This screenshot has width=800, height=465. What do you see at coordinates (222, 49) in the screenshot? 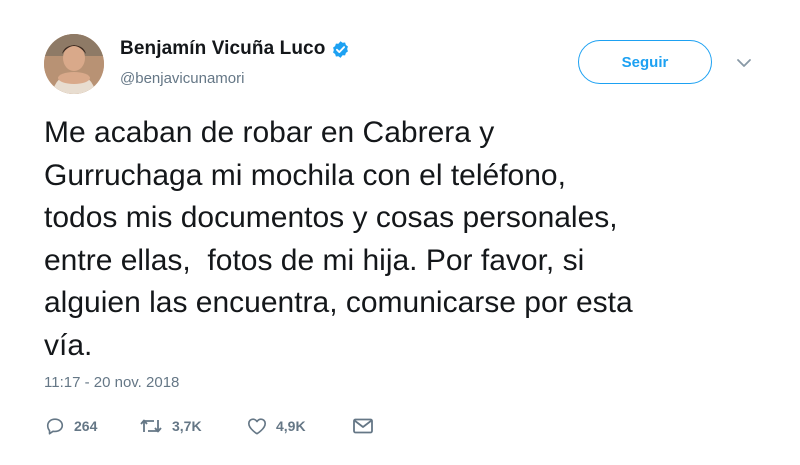
I see `display-name: Benjamín Vicuña Luco` at bounding box center [222, 49].